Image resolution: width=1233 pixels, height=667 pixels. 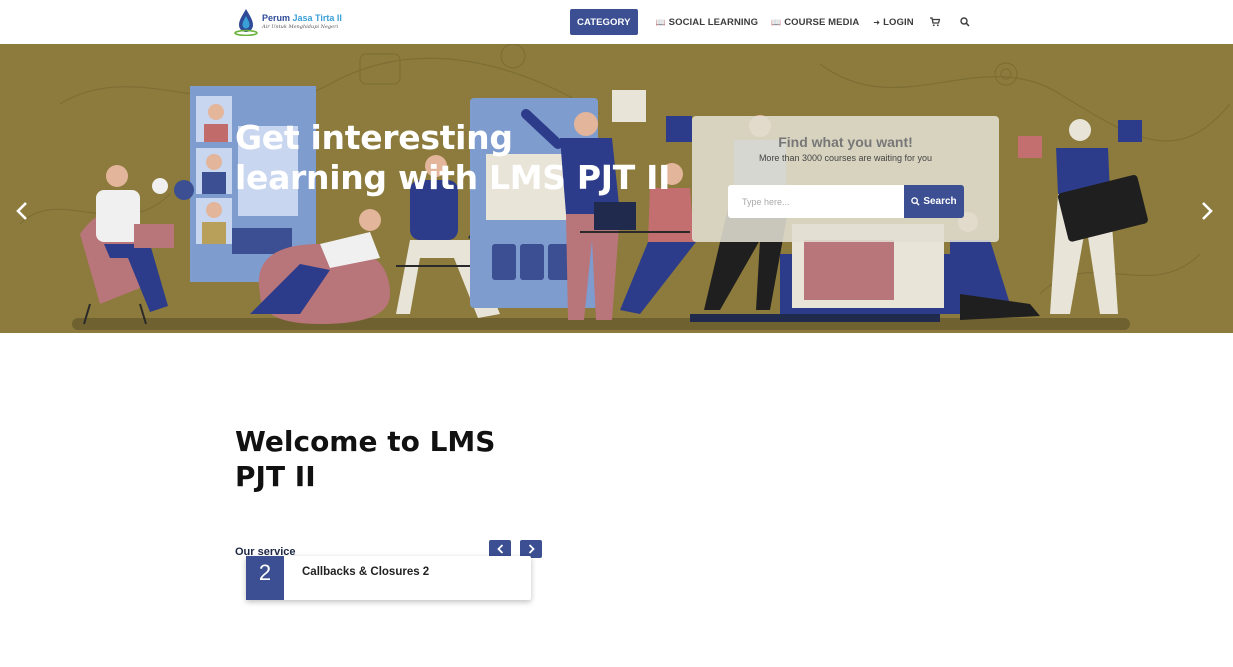 I want to click on nav-login: ➜ LOGIN, so click(x=893, y=22).